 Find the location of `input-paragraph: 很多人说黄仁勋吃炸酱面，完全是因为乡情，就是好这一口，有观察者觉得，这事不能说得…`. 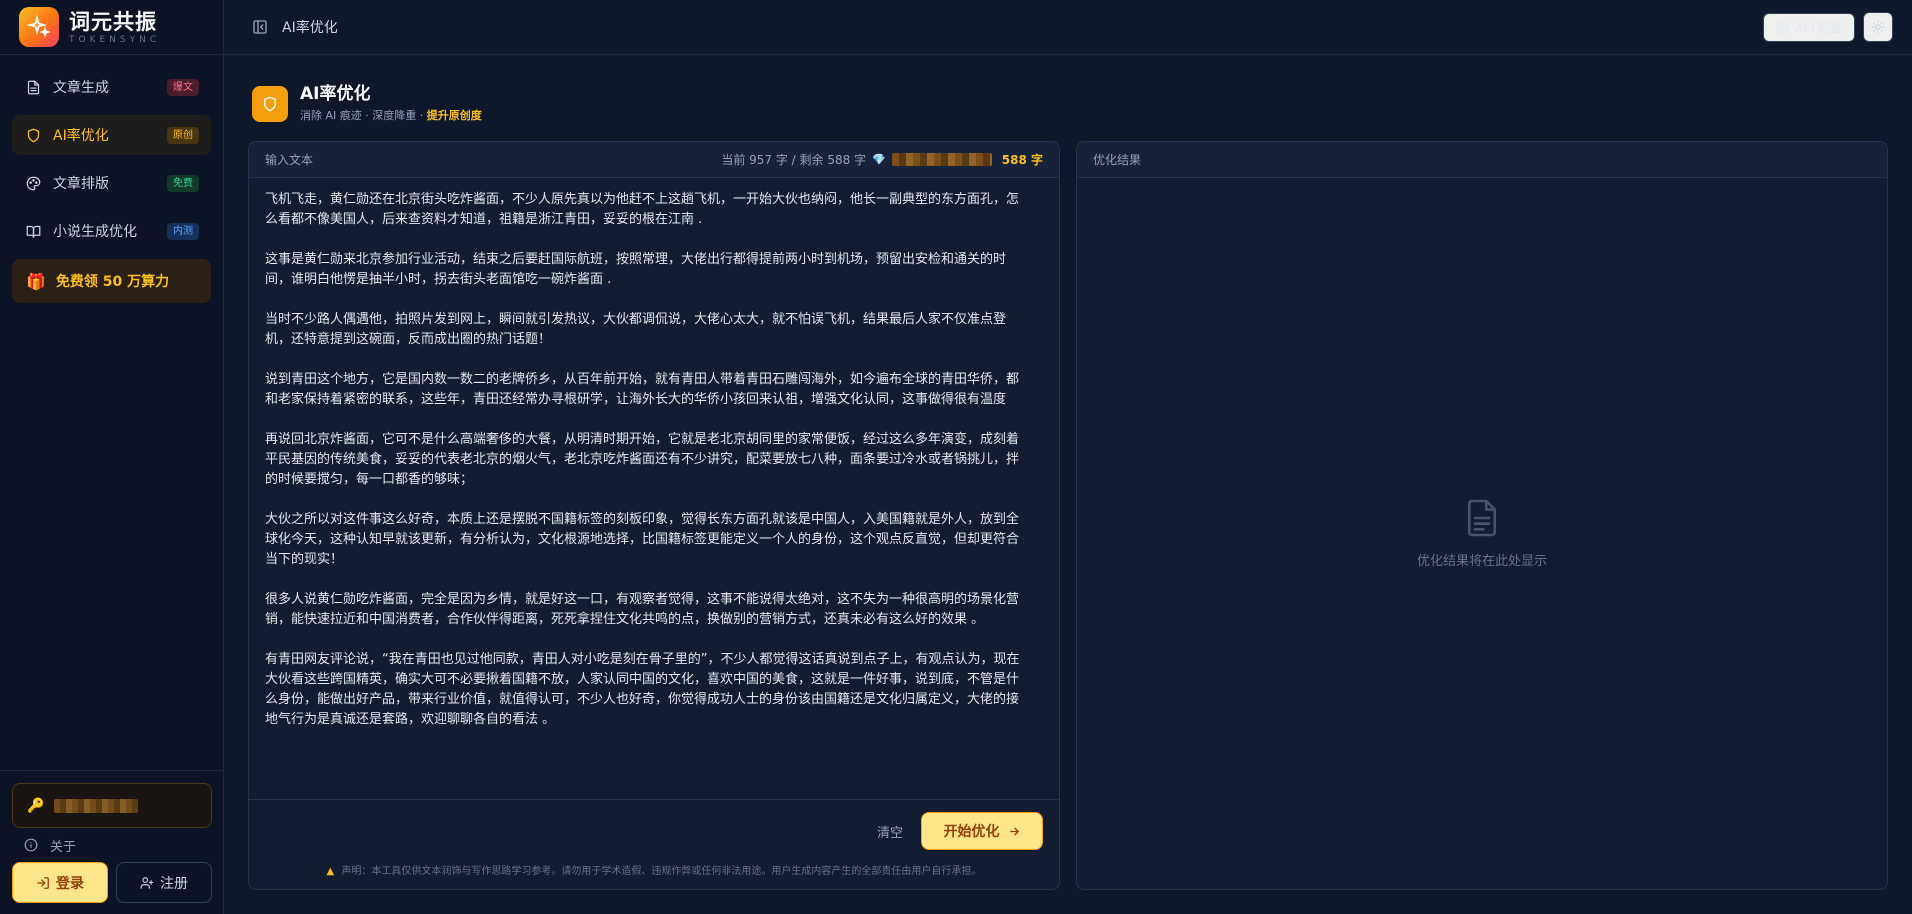

input-paragraph: 很多人说黄仁勋吃炸酱面，完全是因为乡情，就是好这一口，有观察者觉得，这事不能说得… is located at coordinates (642, 609).